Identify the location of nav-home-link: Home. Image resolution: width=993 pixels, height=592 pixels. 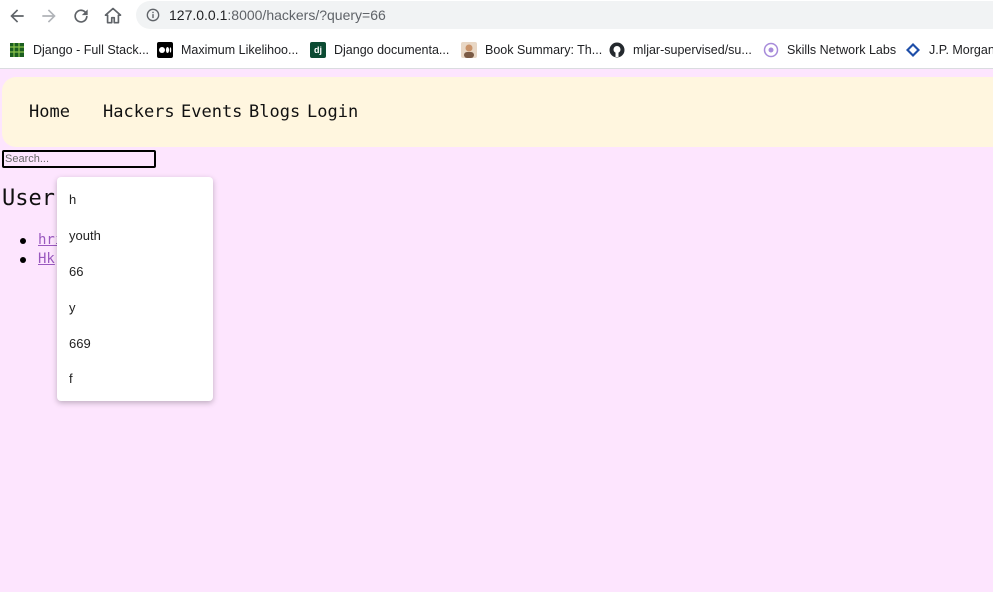
(49, 112).